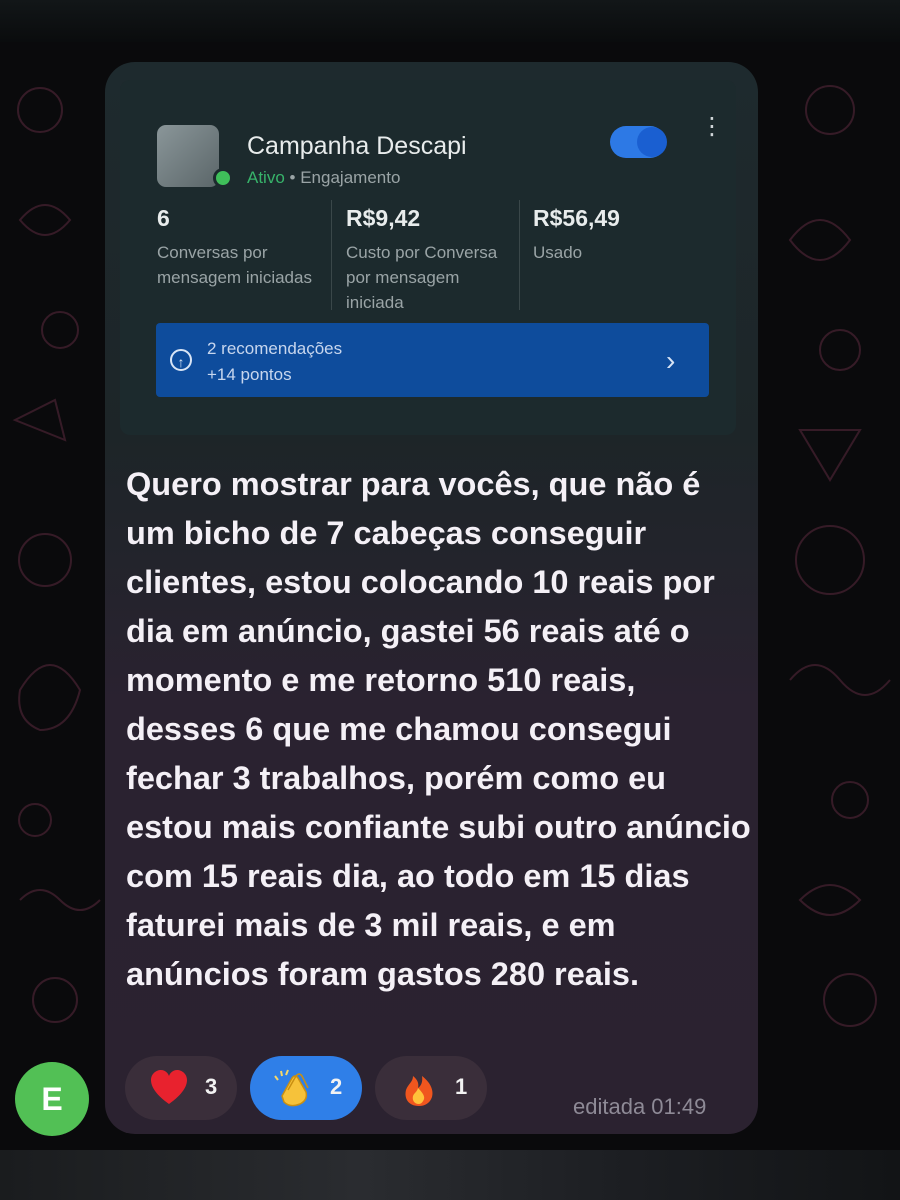 Image resolution: width=900 pixels, height=1200 pixels. Describe the element at coordinates (336, 1086) in the screenshot. I see `reaction-count: 2` at that location.